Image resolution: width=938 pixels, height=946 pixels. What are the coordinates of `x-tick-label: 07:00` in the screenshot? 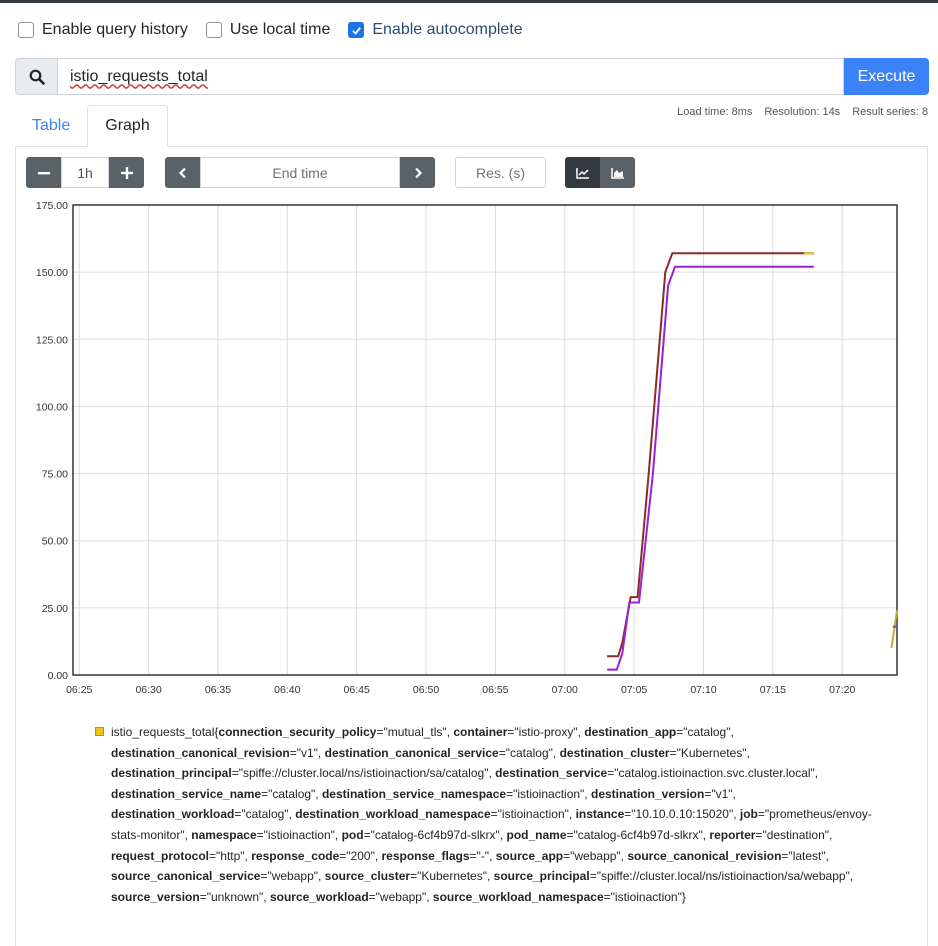 It's located at (565, 690).